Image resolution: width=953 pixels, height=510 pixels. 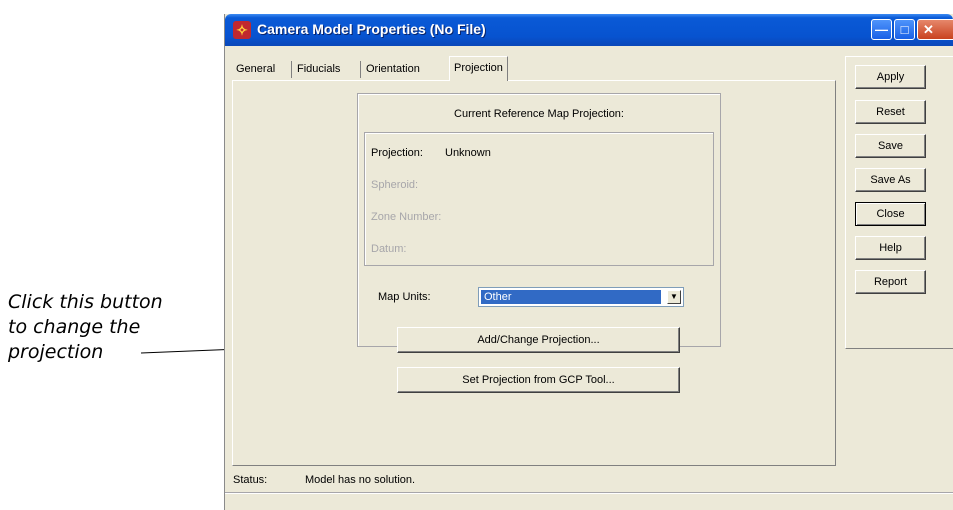 I want to click on zone-number-label: Zone Number:, so click(x=406, y=217).